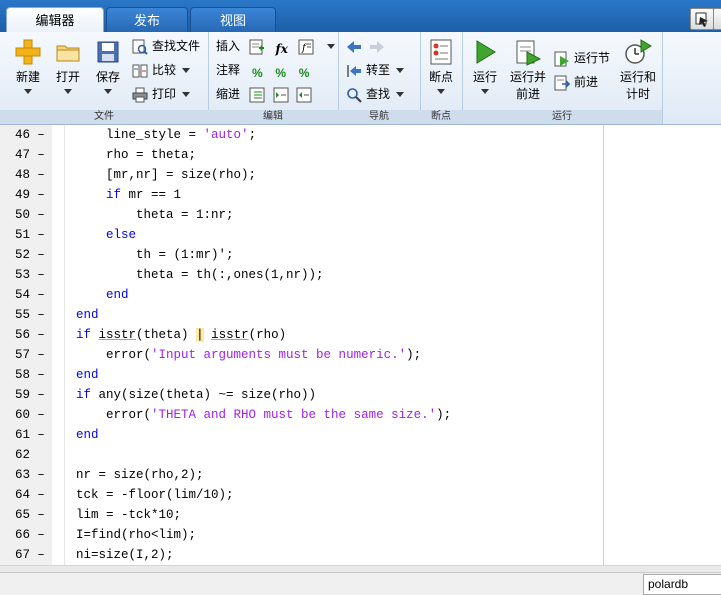 The height and width of the screenshot is (595, 721). I want to click on keyword-token: else, so click(121, 235).